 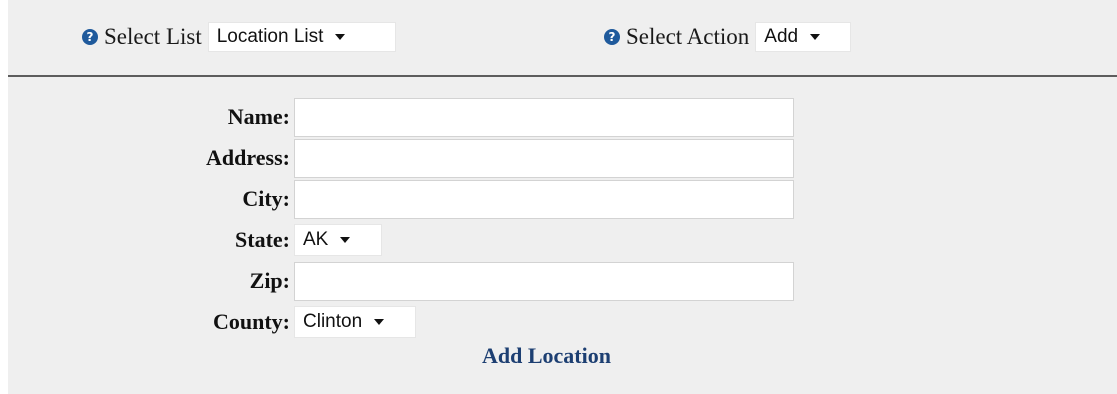 I want to click on toolbar-divider, so click(x=562, y=76).